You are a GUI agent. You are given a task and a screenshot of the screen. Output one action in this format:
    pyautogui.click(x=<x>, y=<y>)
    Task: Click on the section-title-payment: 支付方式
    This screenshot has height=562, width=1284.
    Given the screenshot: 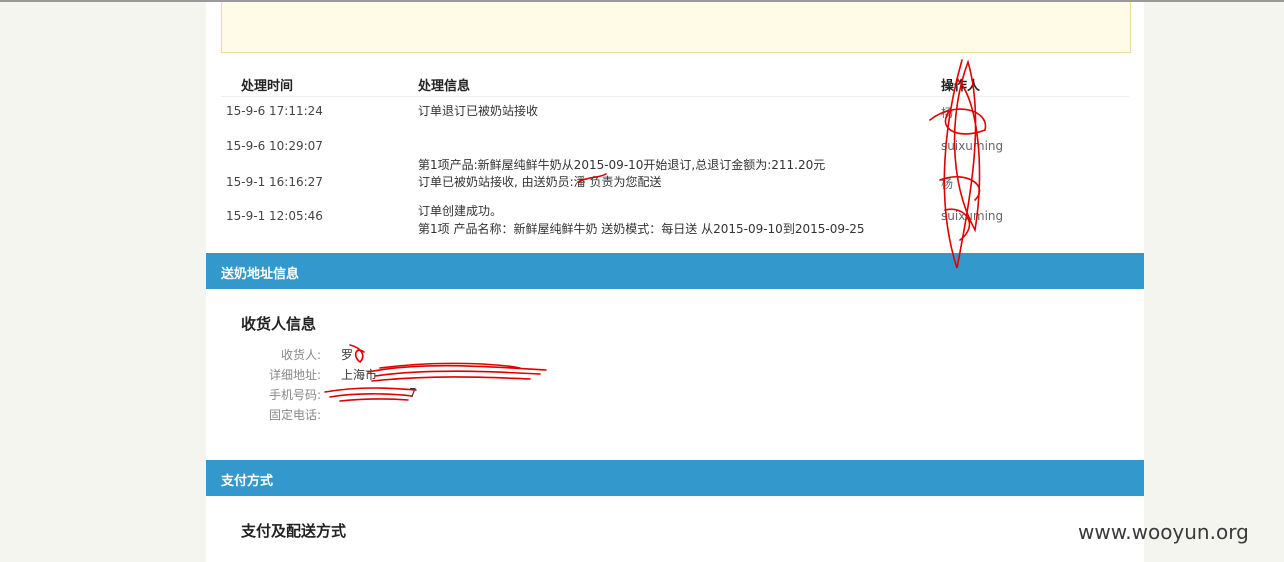 What is the action you would take?
    pyautogui.click(x=247, y=481)
    